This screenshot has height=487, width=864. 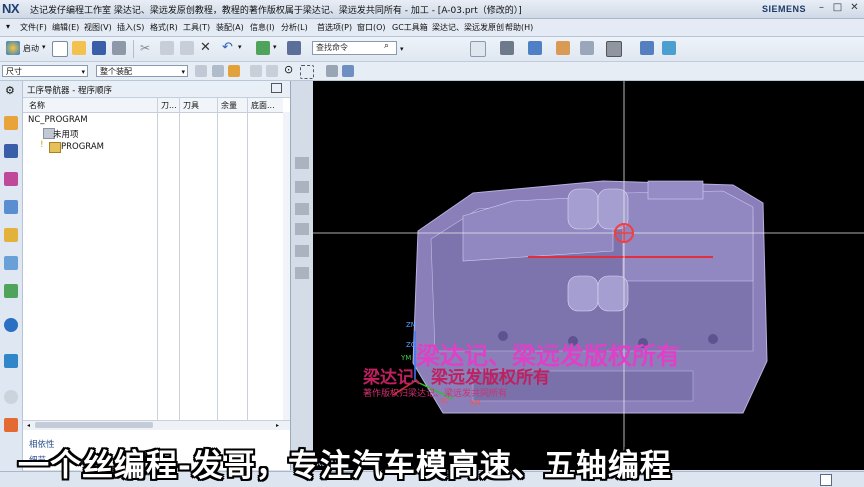 What do you see at coordinates (98, 27) in the screenshot?
I see `menu-view: 视图(V)` at bounding box center [98, 27].